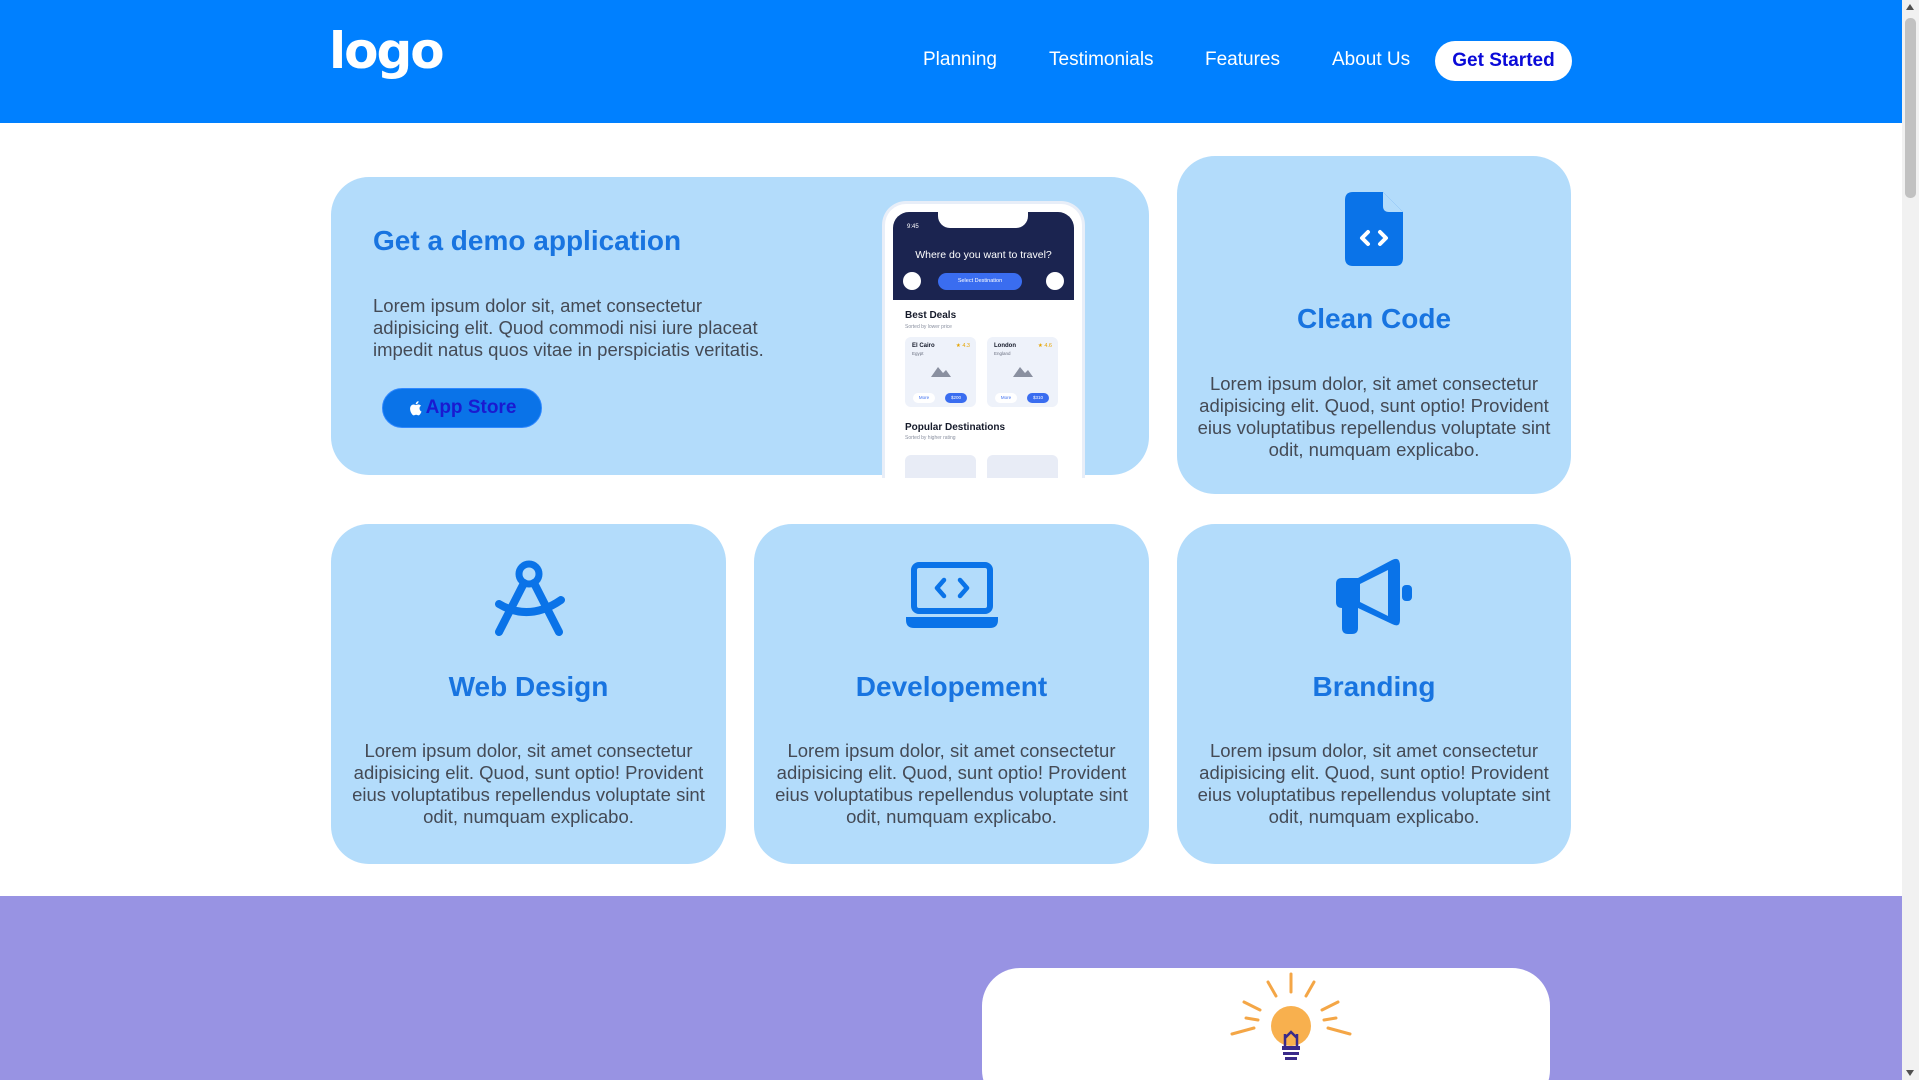 This screenshot has height=1080, width=1919. What do you see at coordinates (387, 51) in the screenshot?
I see `logo: logo` at bounding box center [387, 51].